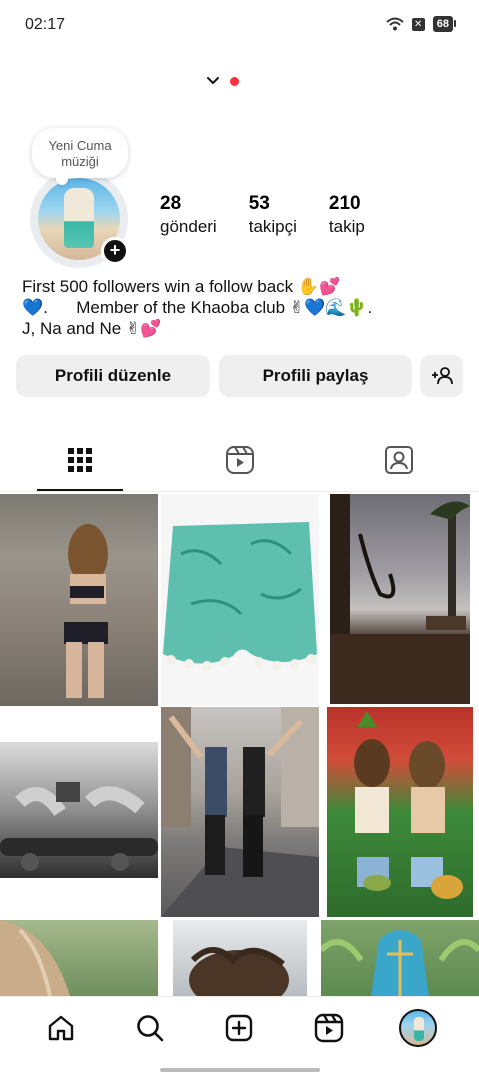  I want to click on status-bar: 02:17 ✕ 68, so click(239, 26).